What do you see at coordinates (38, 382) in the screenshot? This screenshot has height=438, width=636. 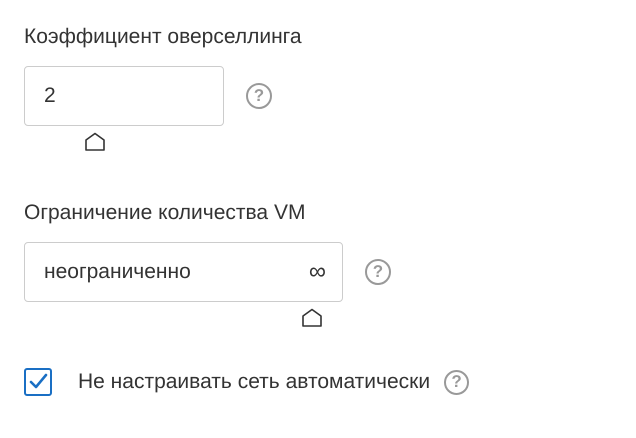 I see `checkbox` at bounding box center [38, 382].